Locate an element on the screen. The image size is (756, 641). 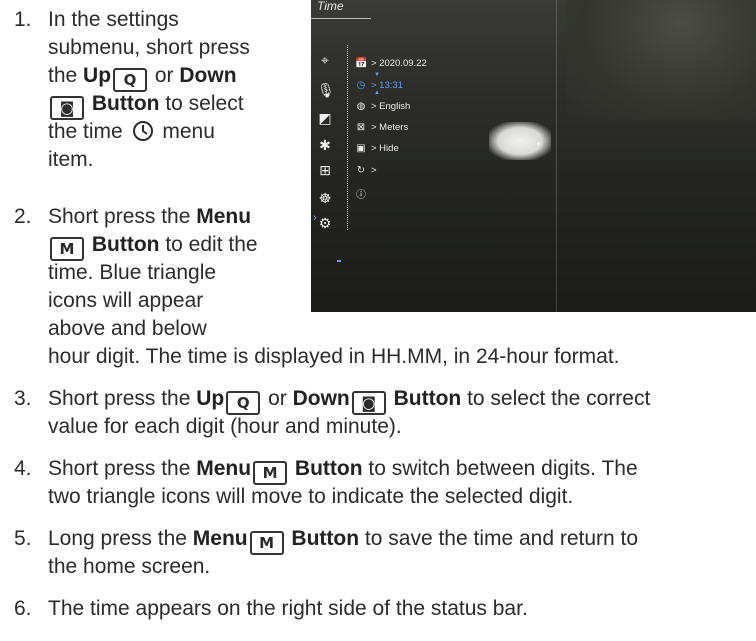
side-menu-icon: ⚙ is located at coordinates (325, 223).